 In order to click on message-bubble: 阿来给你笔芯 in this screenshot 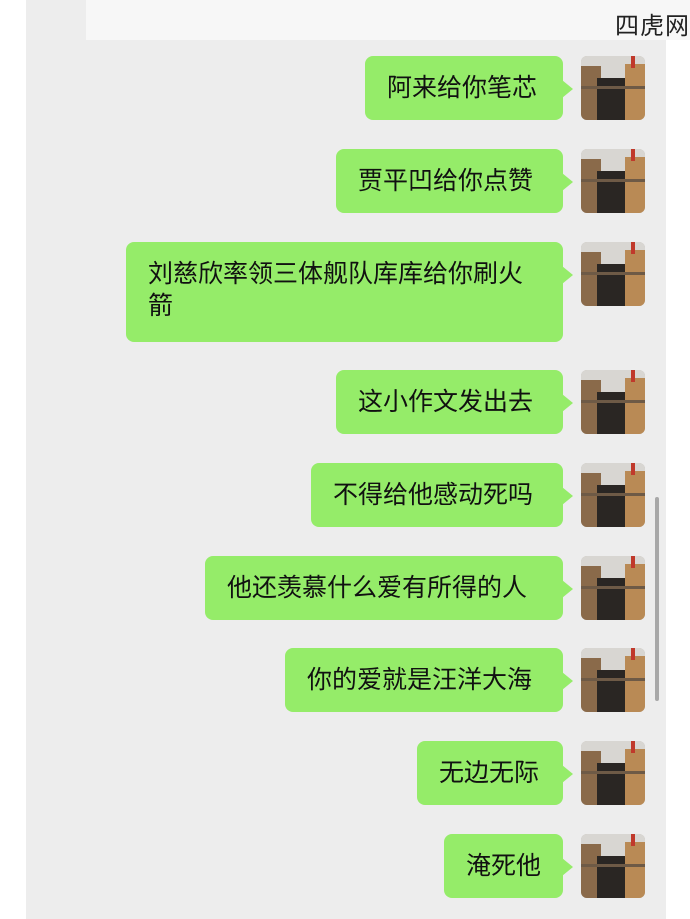, I will do `click(469, 88)`.